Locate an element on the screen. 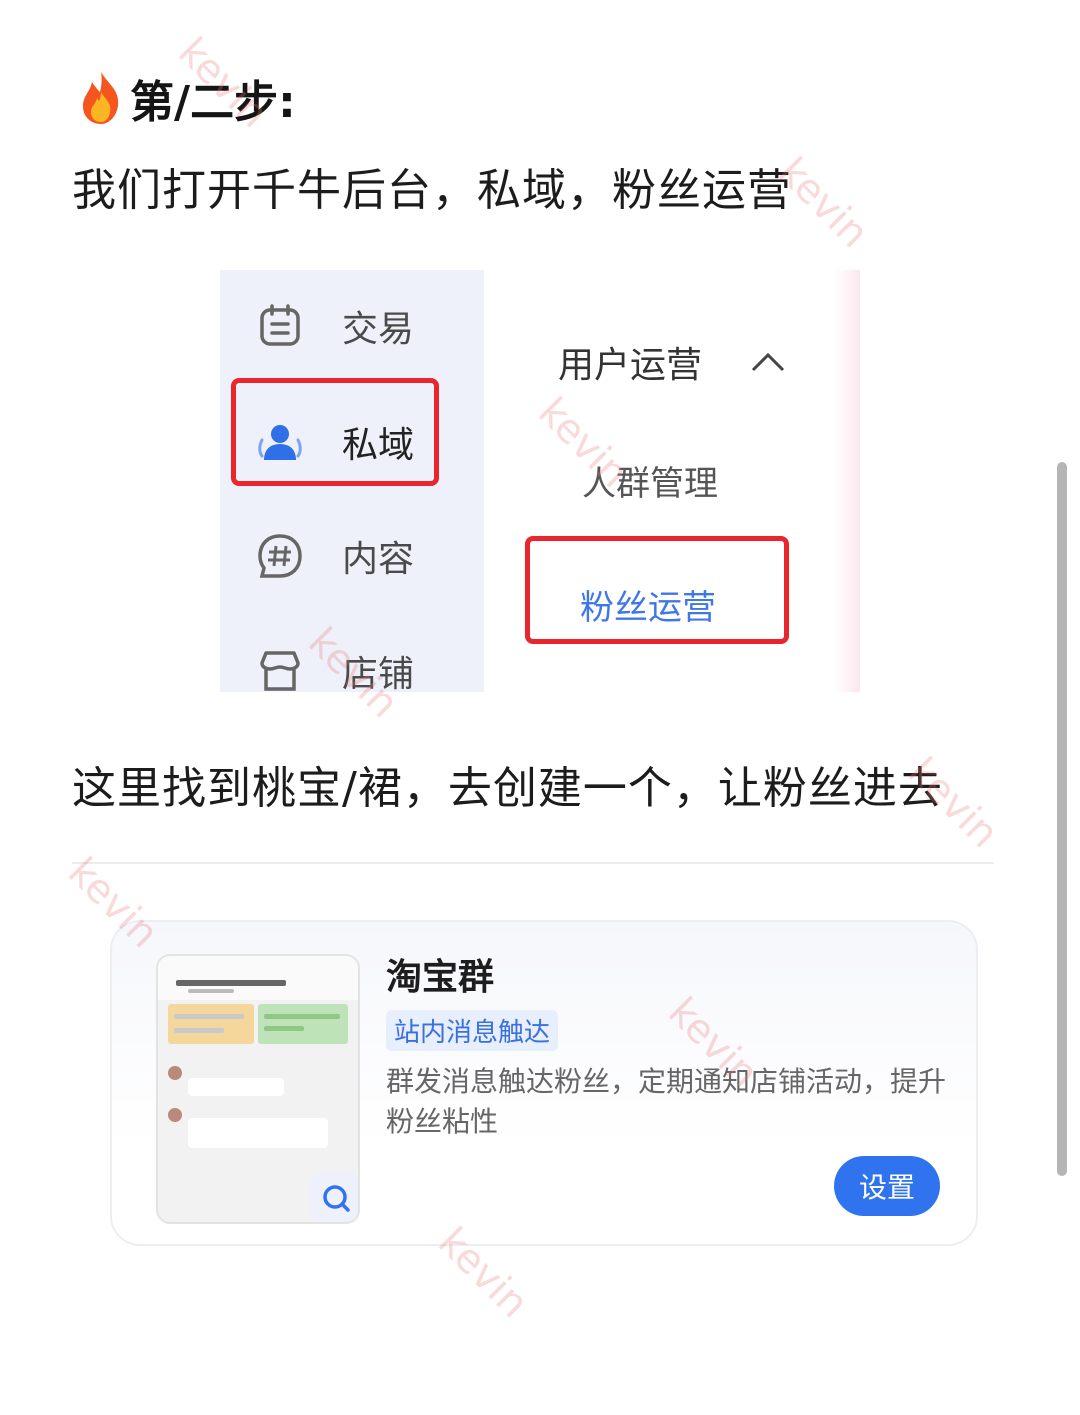 The width and height of the screenshot is (1080, 1415). menu-section-user-ops: 用户运营 is located at coordinates (672, 362).